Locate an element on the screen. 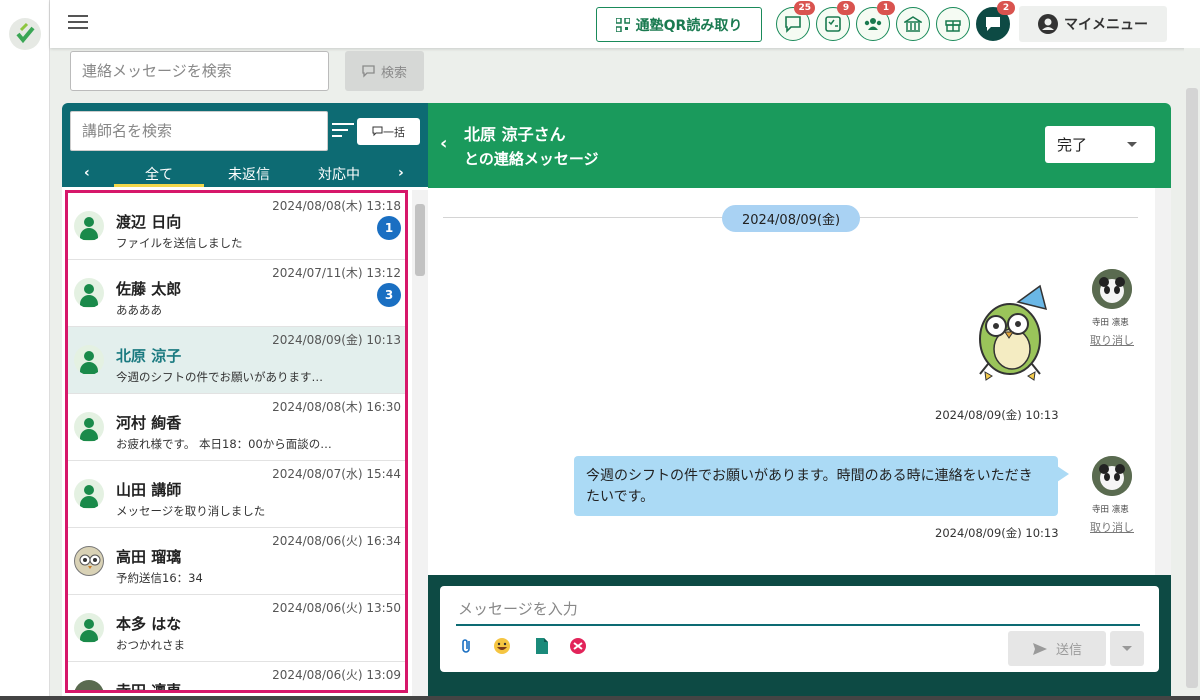 This screenshot has height=700, width=1200. owl-avatar is located at coordinates (89, 561).